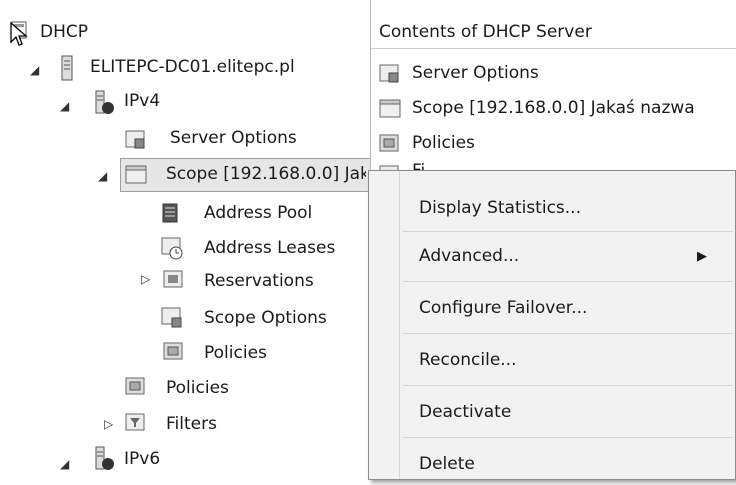 This screenshot has width=736, height=485. What do you see at coordinates (142, 459) in the screenshot?
I see `tree-item-ipv6: IPv6` at bounding box center [142, 459].